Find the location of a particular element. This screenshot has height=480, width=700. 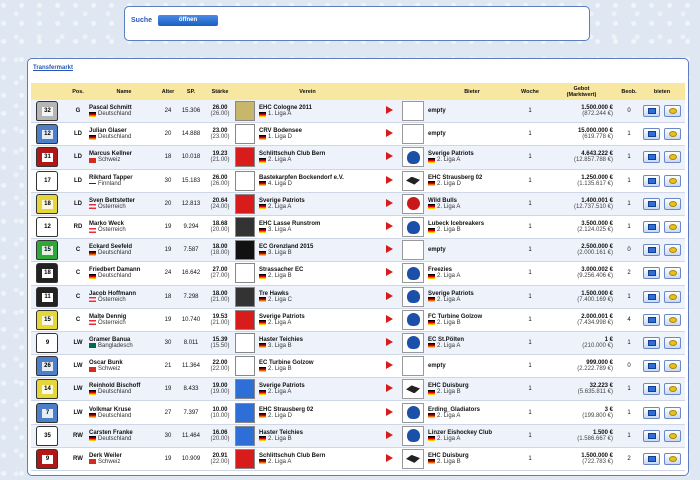

bidder-logo-cell is located at coordinates (413, 250).